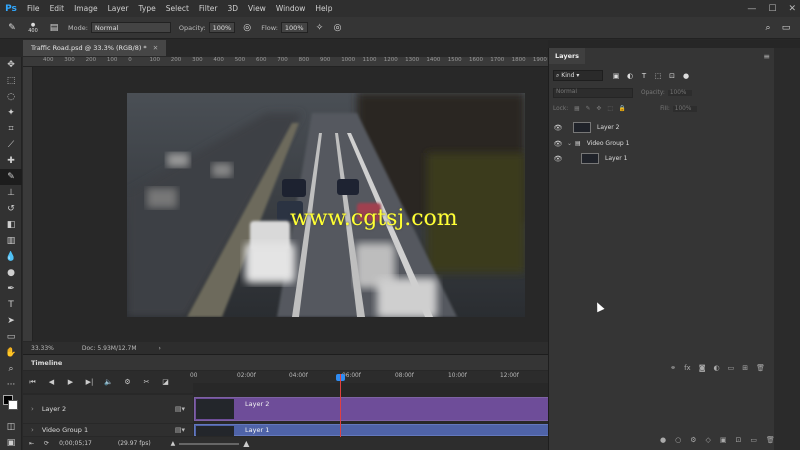 Image resolution: width=800 pixels, height=450 pixels. What do you see at coordinates (127, 382) in the screenshot?
I see `settings-gear-icon: ⚙` at bounding box center [127, 382].